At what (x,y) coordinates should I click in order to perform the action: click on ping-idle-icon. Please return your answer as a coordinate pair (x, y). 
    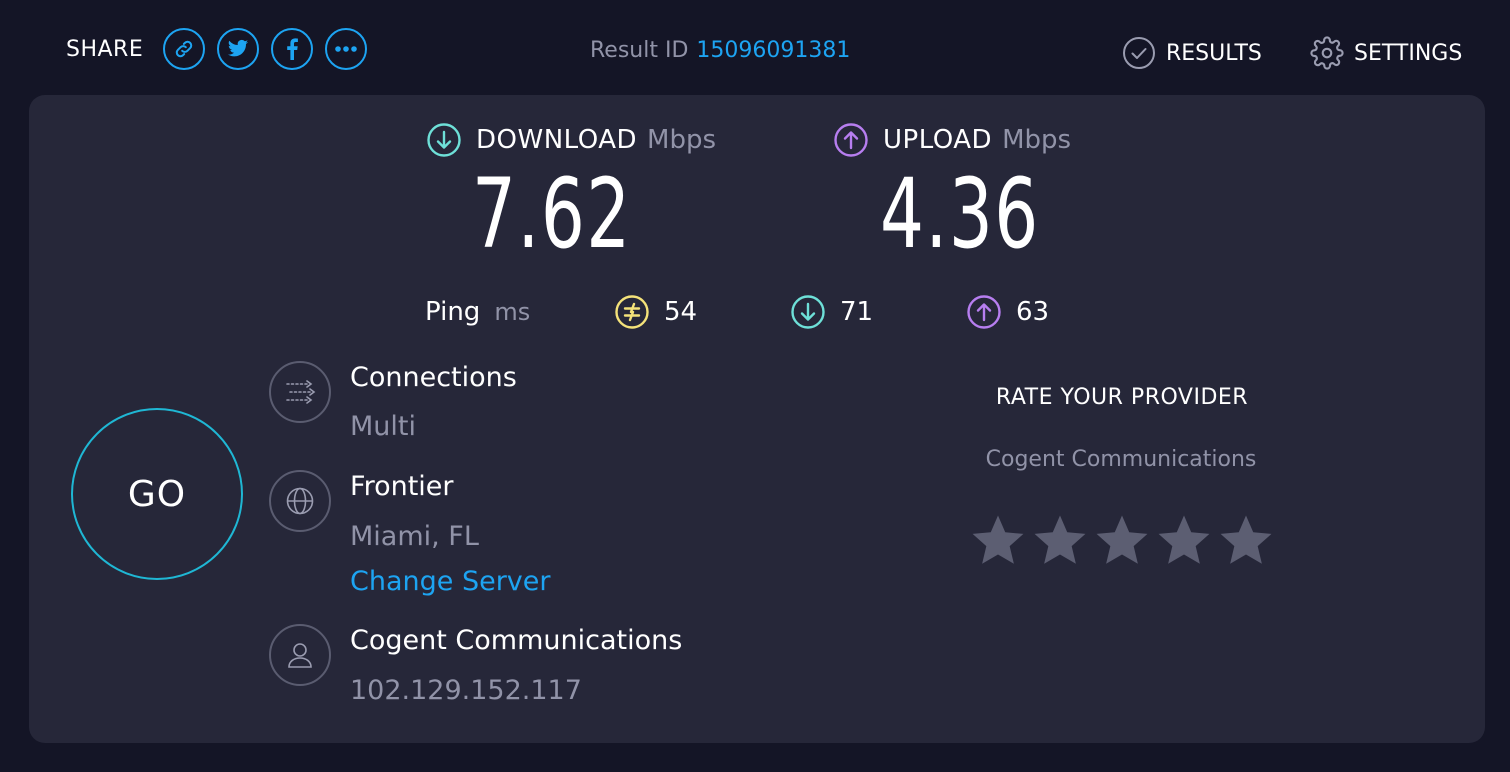
    Looking at the image, I should click on (632, 312).